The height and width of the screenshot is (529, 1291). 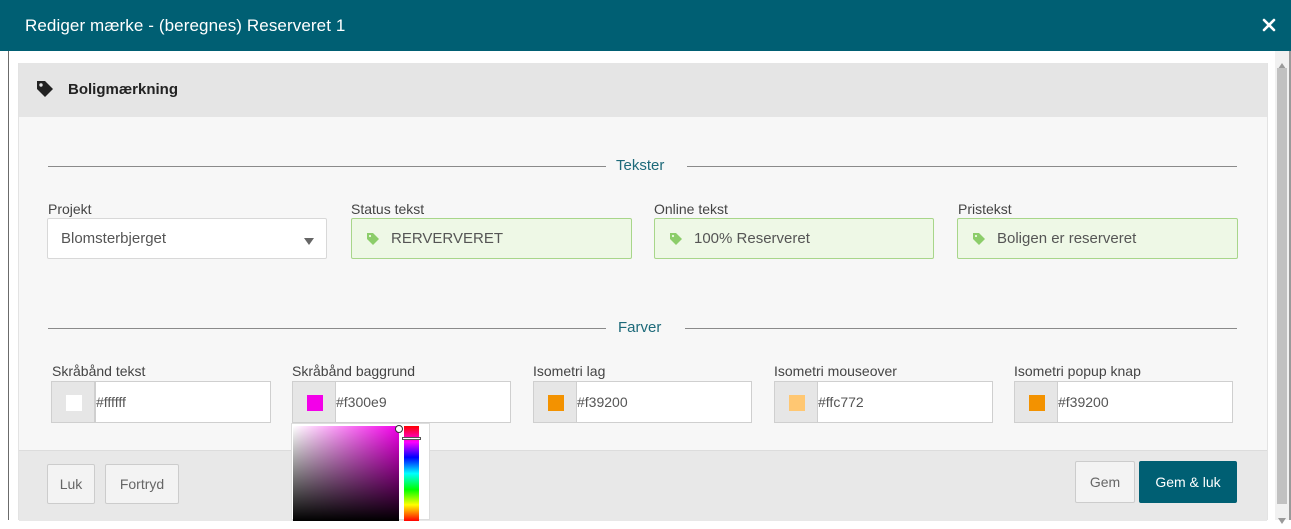 What do you see at coordinates (841, 402) in the screenshot?
I see `isometri-mouseover-value: #ffc772` at bounding box center [841, 402].